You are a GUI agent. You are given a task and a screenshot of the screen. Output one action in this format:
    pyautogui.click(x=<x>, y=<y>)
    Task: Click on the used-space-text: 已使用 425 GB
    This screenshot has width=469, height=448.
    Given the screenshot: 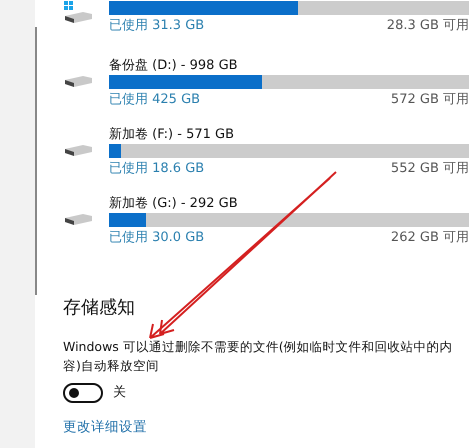 What is the action you would take?
    pyautogui.click(x=154, y=99)
    